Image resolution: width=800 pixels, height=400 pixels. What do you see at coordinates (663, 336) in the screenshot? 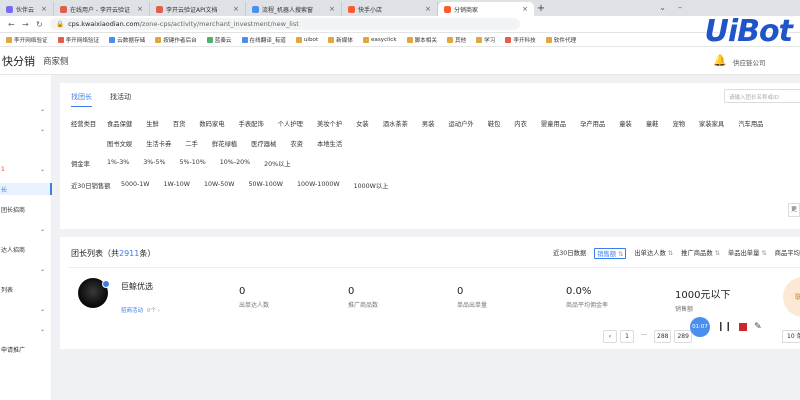
I see `page-button: 288` at bounding box center [663, 336].